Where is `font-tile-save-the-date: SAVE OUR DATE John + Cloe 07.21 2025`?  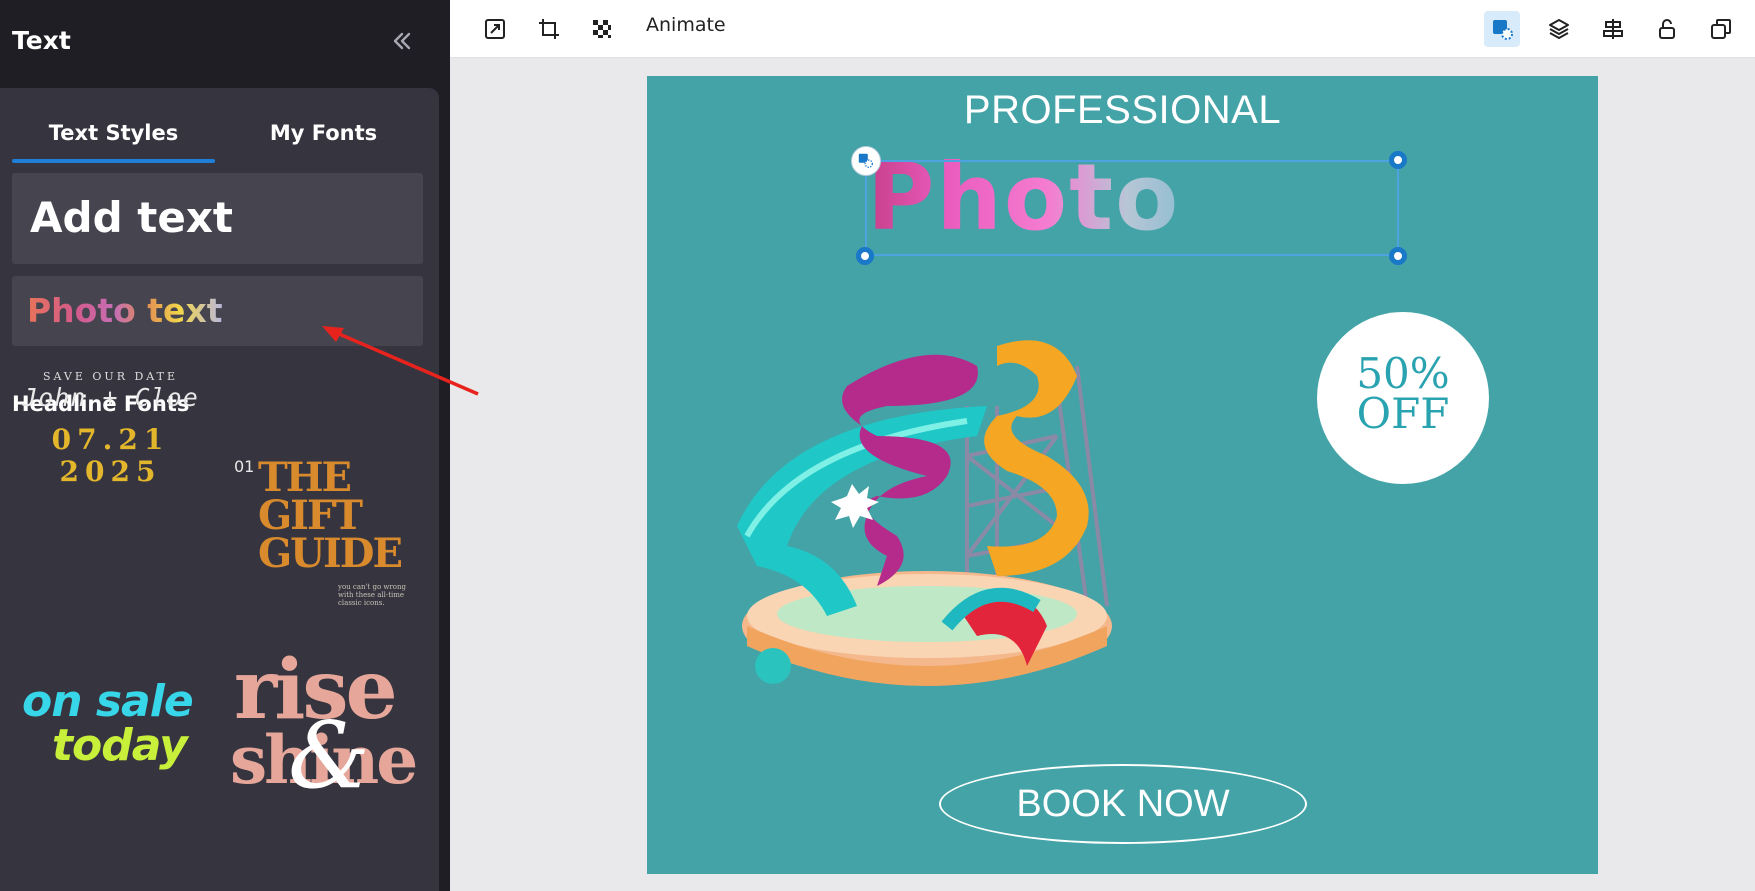
font-tile-save-the-date: SAVE OUR DATE John + Cloe 07.21 2025 is located at coordinates (110, 450).